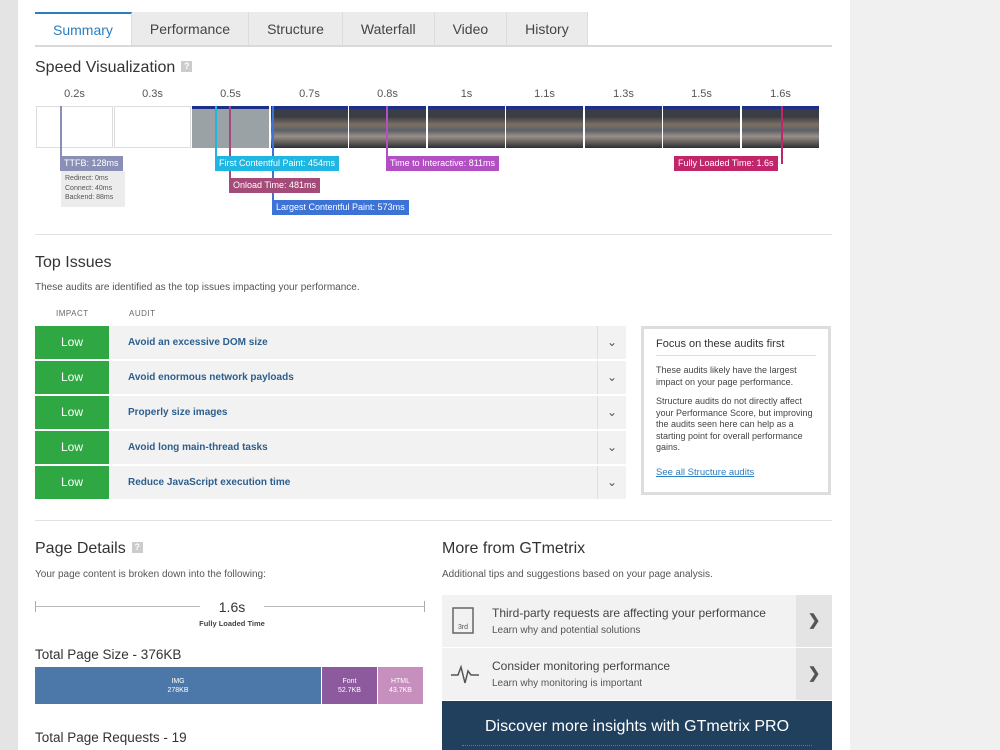  What do you see at coordinates (232, 607) in the screenshot?
I see `fully-loaded-value: 1.6s` at bounding box center [232, 607].